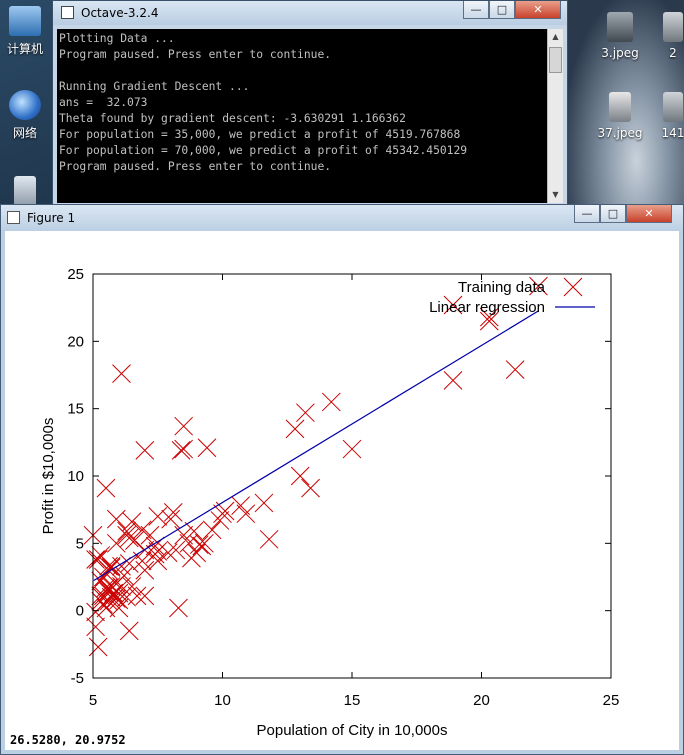  What do you see at coordinates (620, 53) in the screenshot?
I see `desktop-icon-label: 3.jpeg` at bounding box center [620, 53].